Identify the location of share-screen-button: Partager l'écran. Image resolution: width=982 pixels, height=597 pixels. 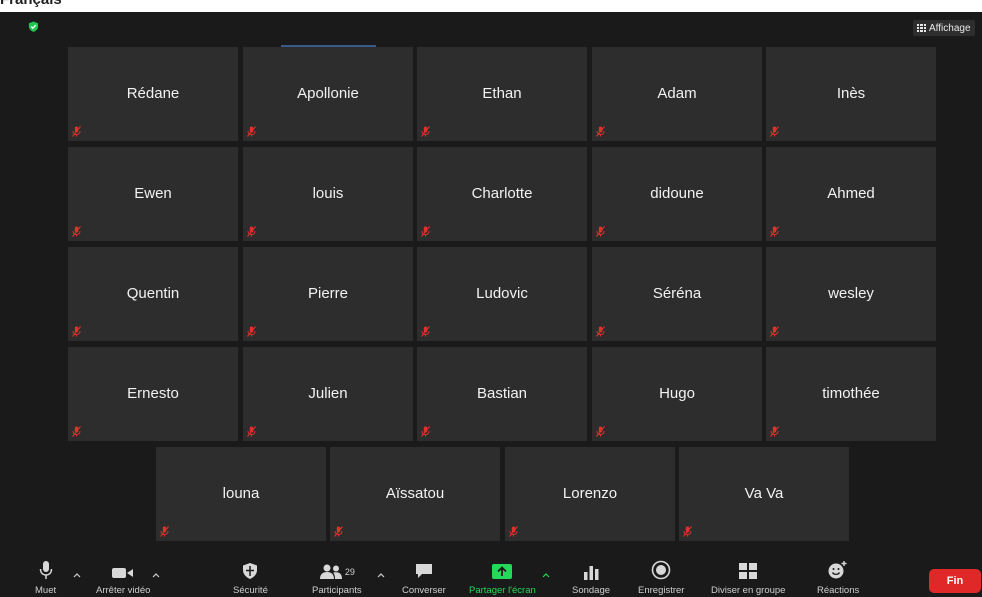
(502, 577).